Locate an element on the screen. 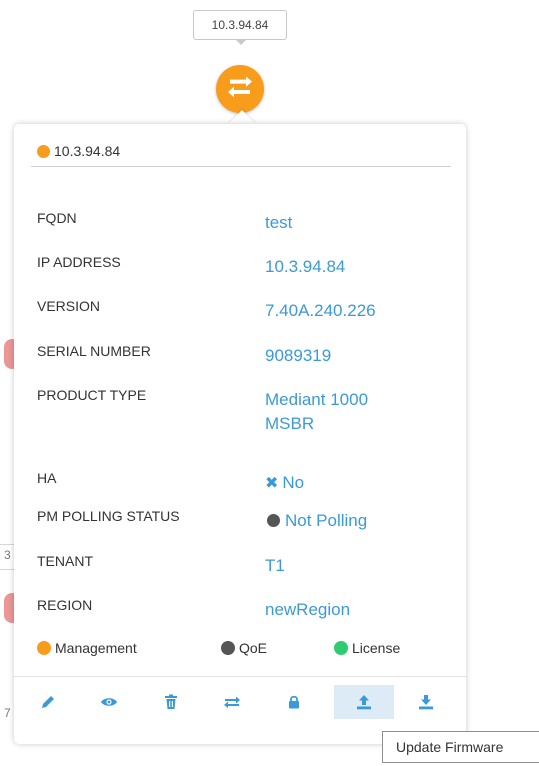 The image size is (539, 766). eye-icon is located at coordinates (109, 702).